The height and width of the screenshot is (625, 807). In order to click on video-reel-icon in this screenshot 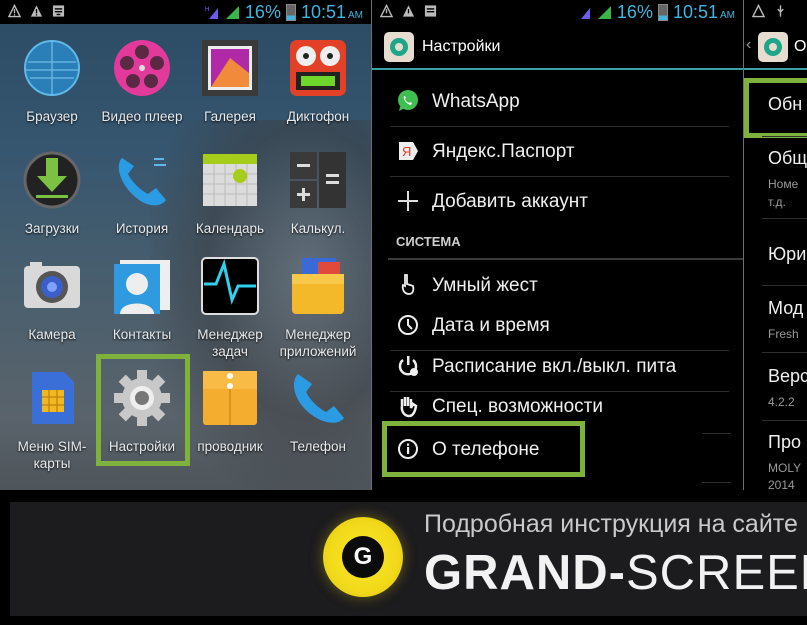, I will do `click(142, 68)`.